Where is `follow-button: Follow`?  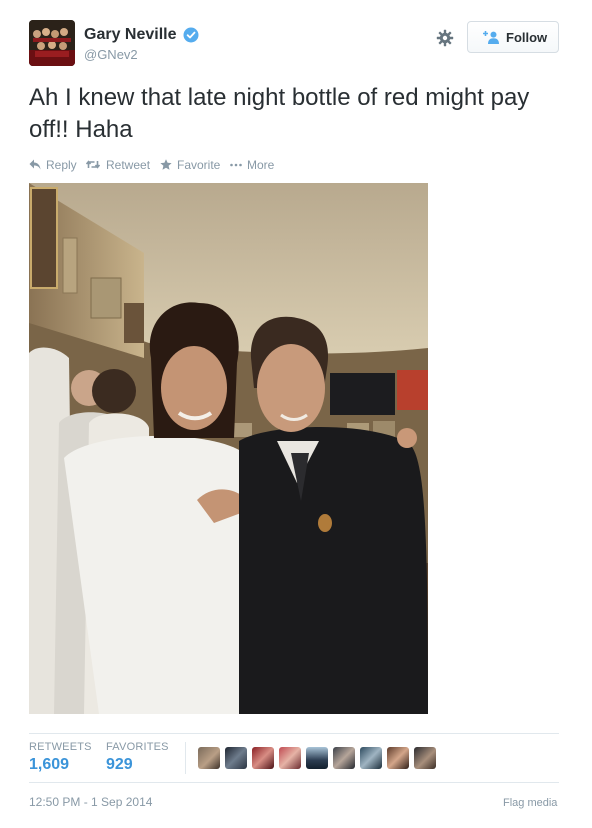 follow-button: Follow is located at coordinates (513, 37).